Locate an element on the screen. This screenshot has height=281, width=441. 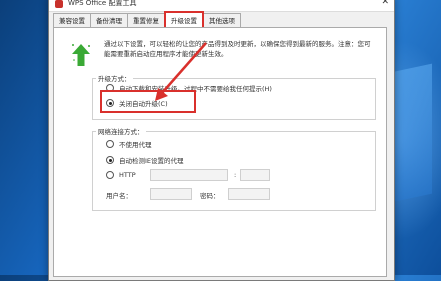
proxy-port-input is located at coordinates (255, 175).